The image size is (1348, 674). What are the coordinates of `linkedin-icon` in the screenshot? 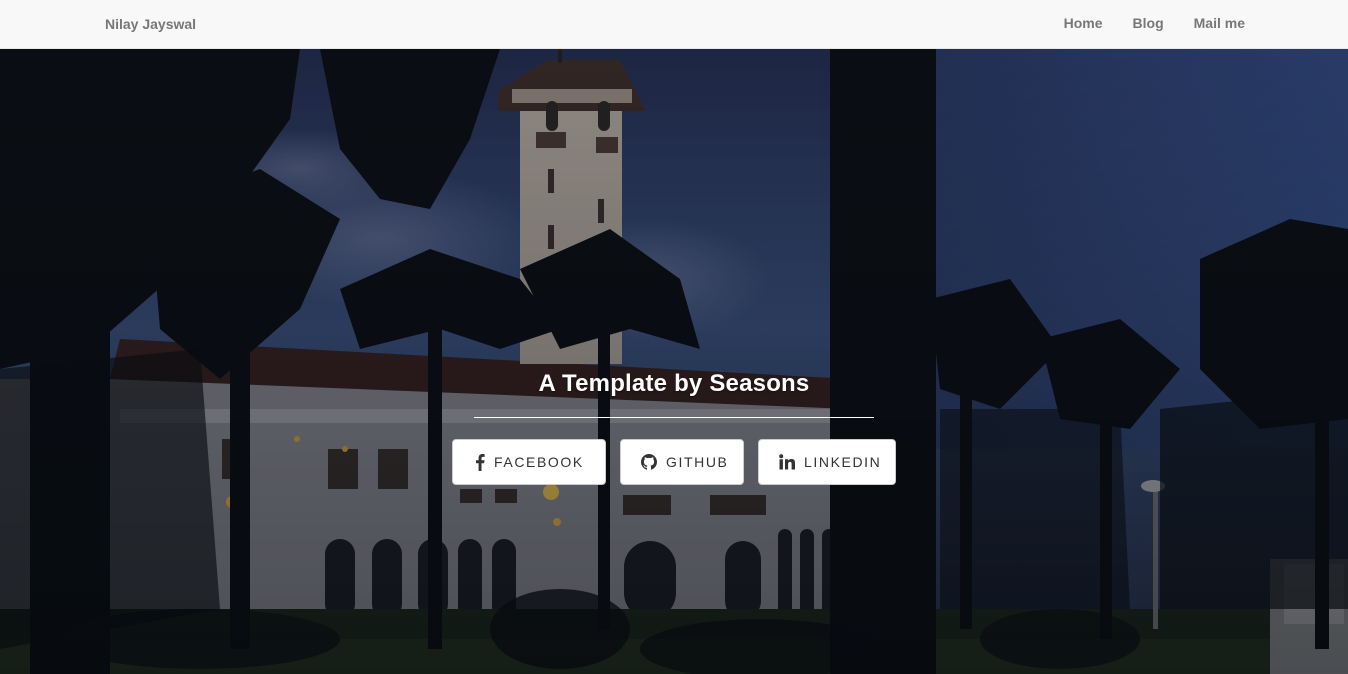 It's located at (787, 462).